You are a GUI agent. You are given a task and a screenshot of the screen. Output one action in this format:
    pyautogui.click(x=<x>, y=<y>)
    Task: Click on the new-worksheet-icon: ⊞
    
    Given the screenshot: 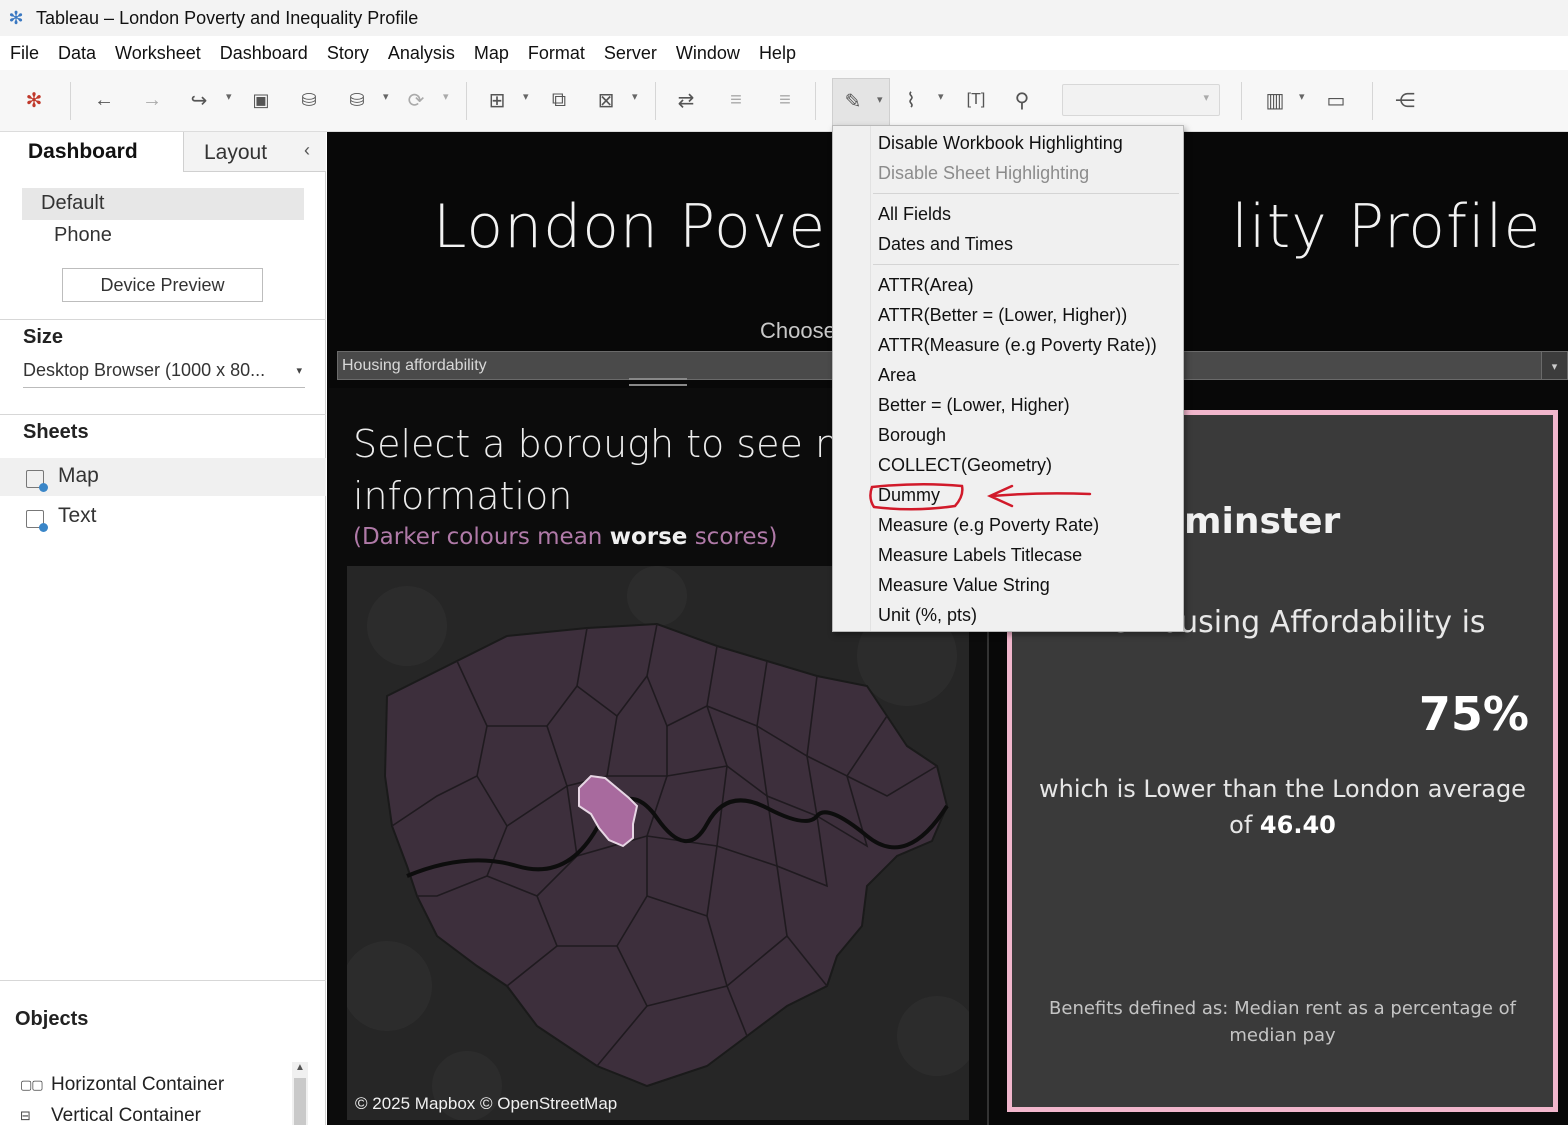 What is the action you would take?
    pyautogui.click(x=497, y=100)
    